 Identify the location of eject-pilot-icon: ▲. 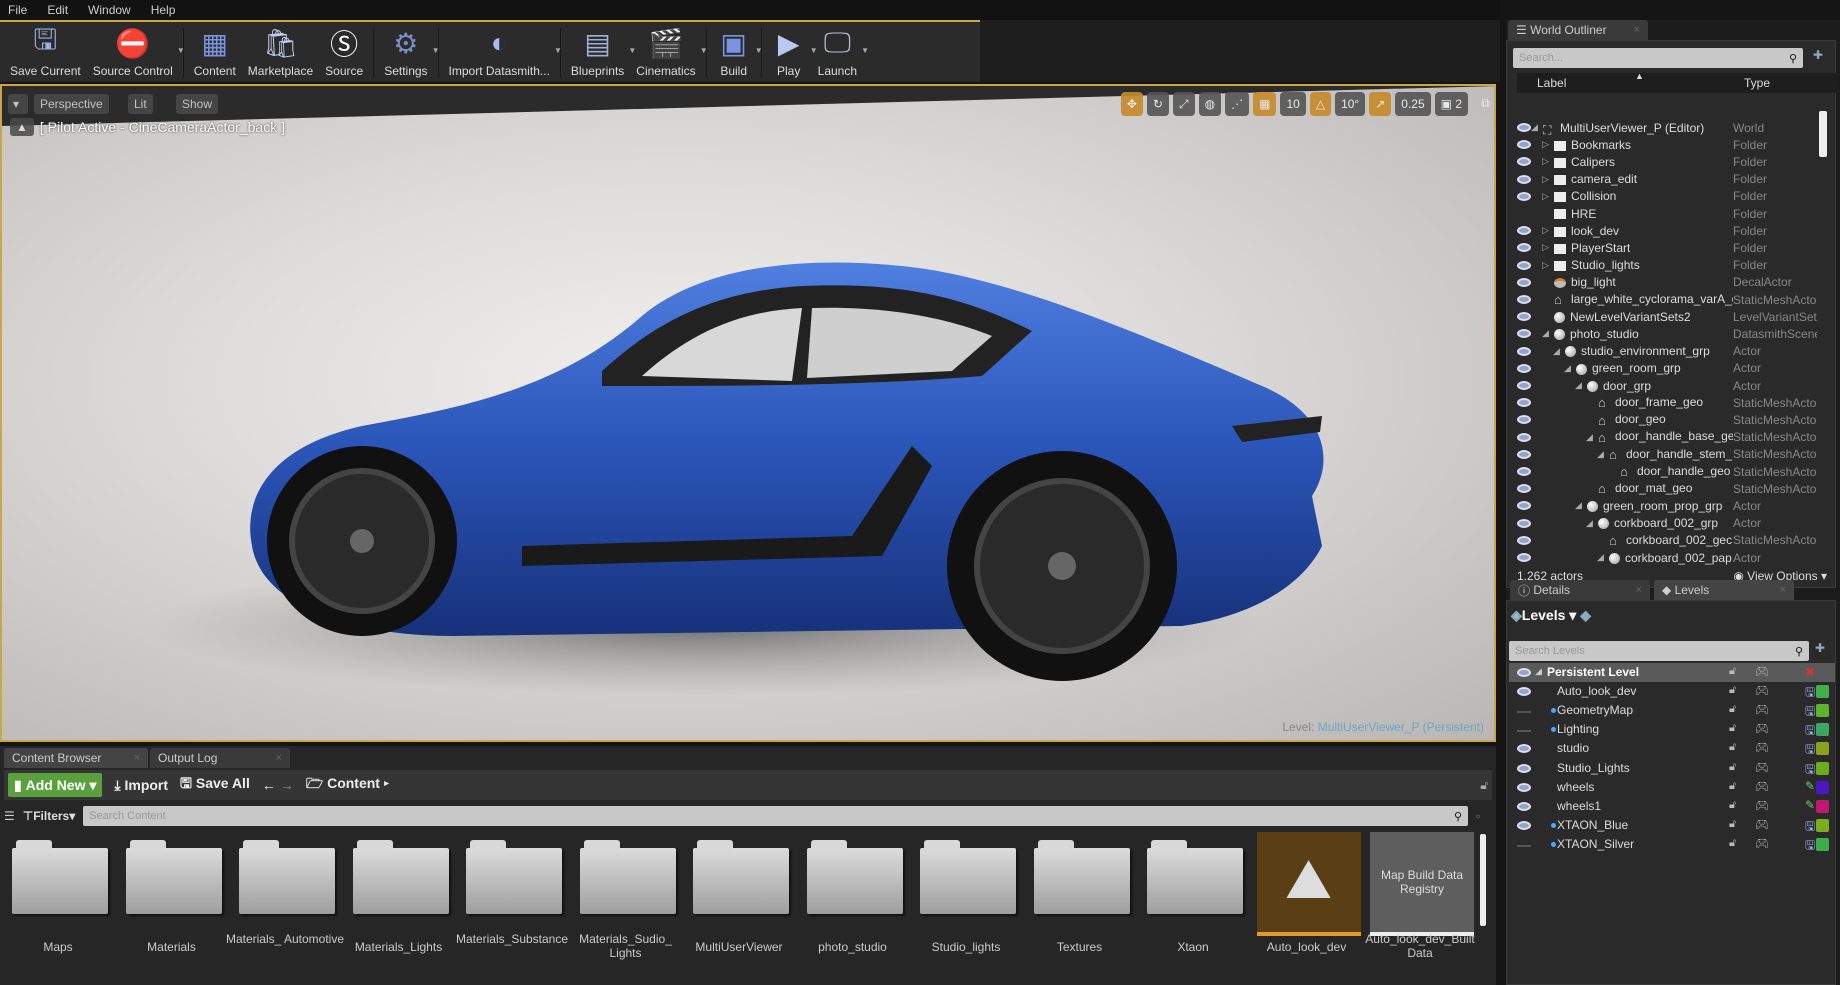
(22, 127).